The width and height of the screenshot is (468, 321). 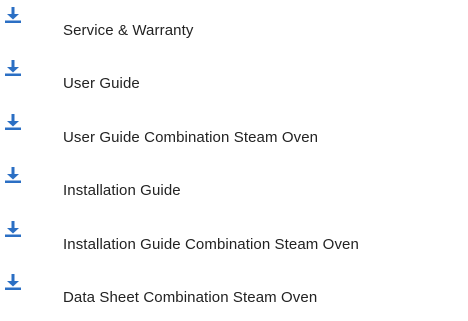 I want to click on download-item-data-sheet-combination-steam-oven: Data Sheet Combination Steam Oven, so click(x=234, y=293).